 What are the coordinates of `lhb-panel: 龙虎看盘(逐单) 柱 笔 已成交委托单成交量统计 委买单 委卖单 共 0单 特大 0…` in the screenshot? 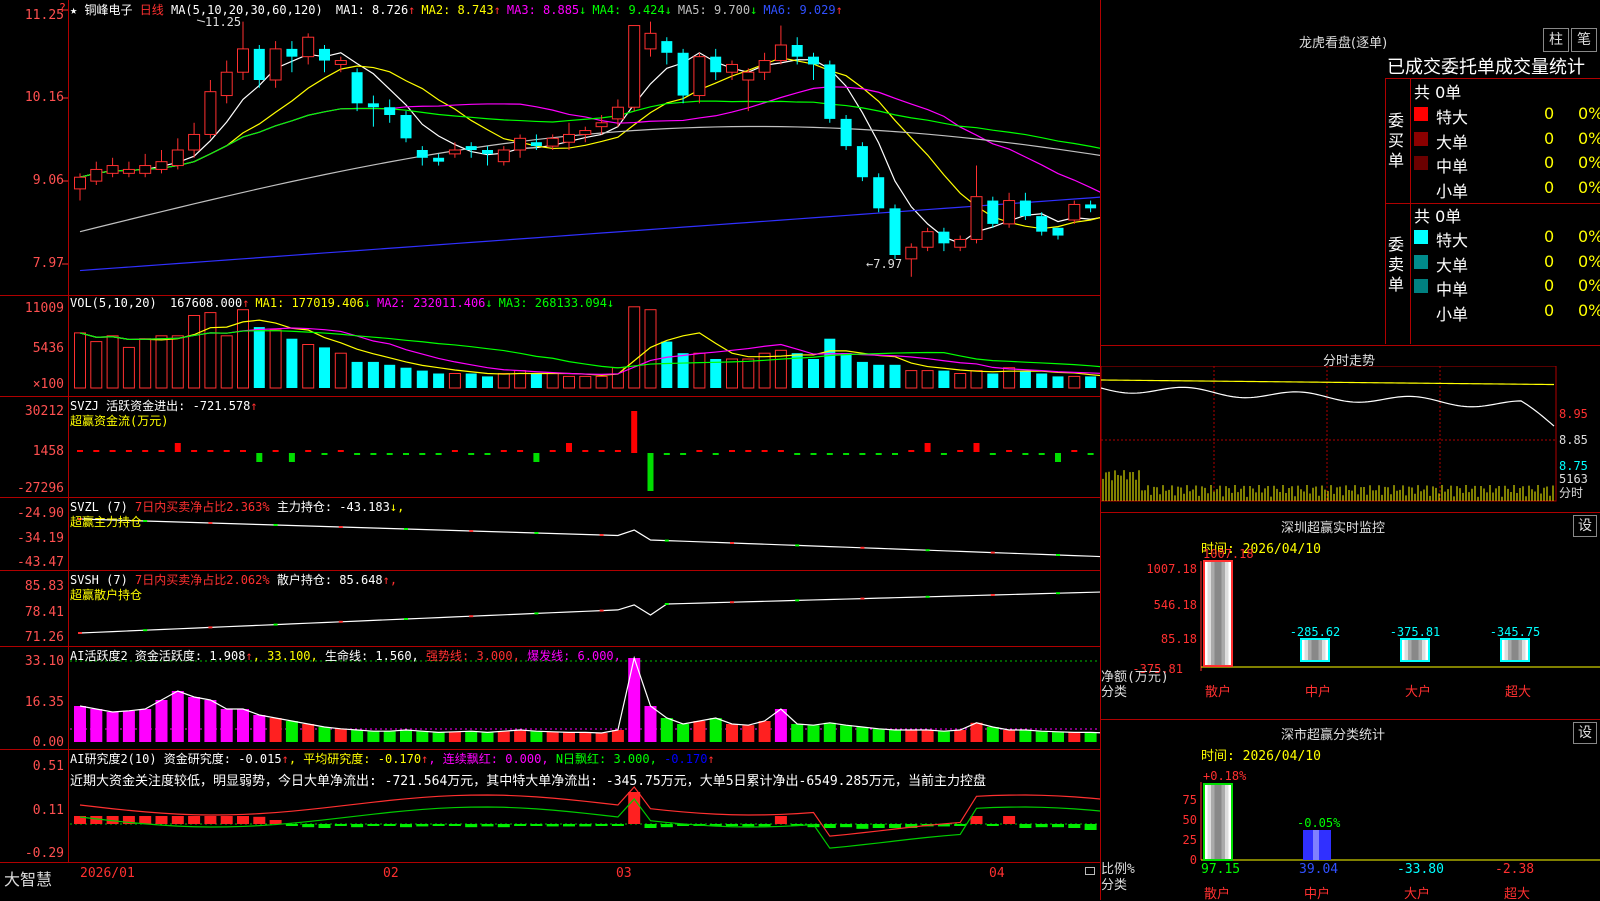 It's located at (1350, 172).